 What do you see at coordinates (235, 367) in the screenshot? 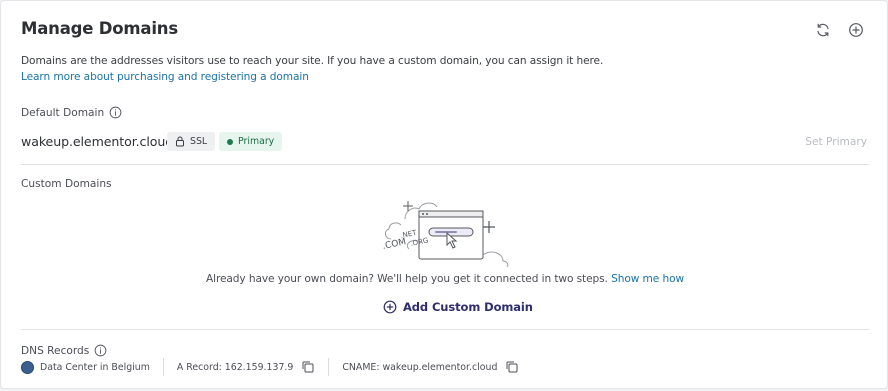
I see `a-record-text: A Record: 162.159.137.9` at bounding box center [235, 367].